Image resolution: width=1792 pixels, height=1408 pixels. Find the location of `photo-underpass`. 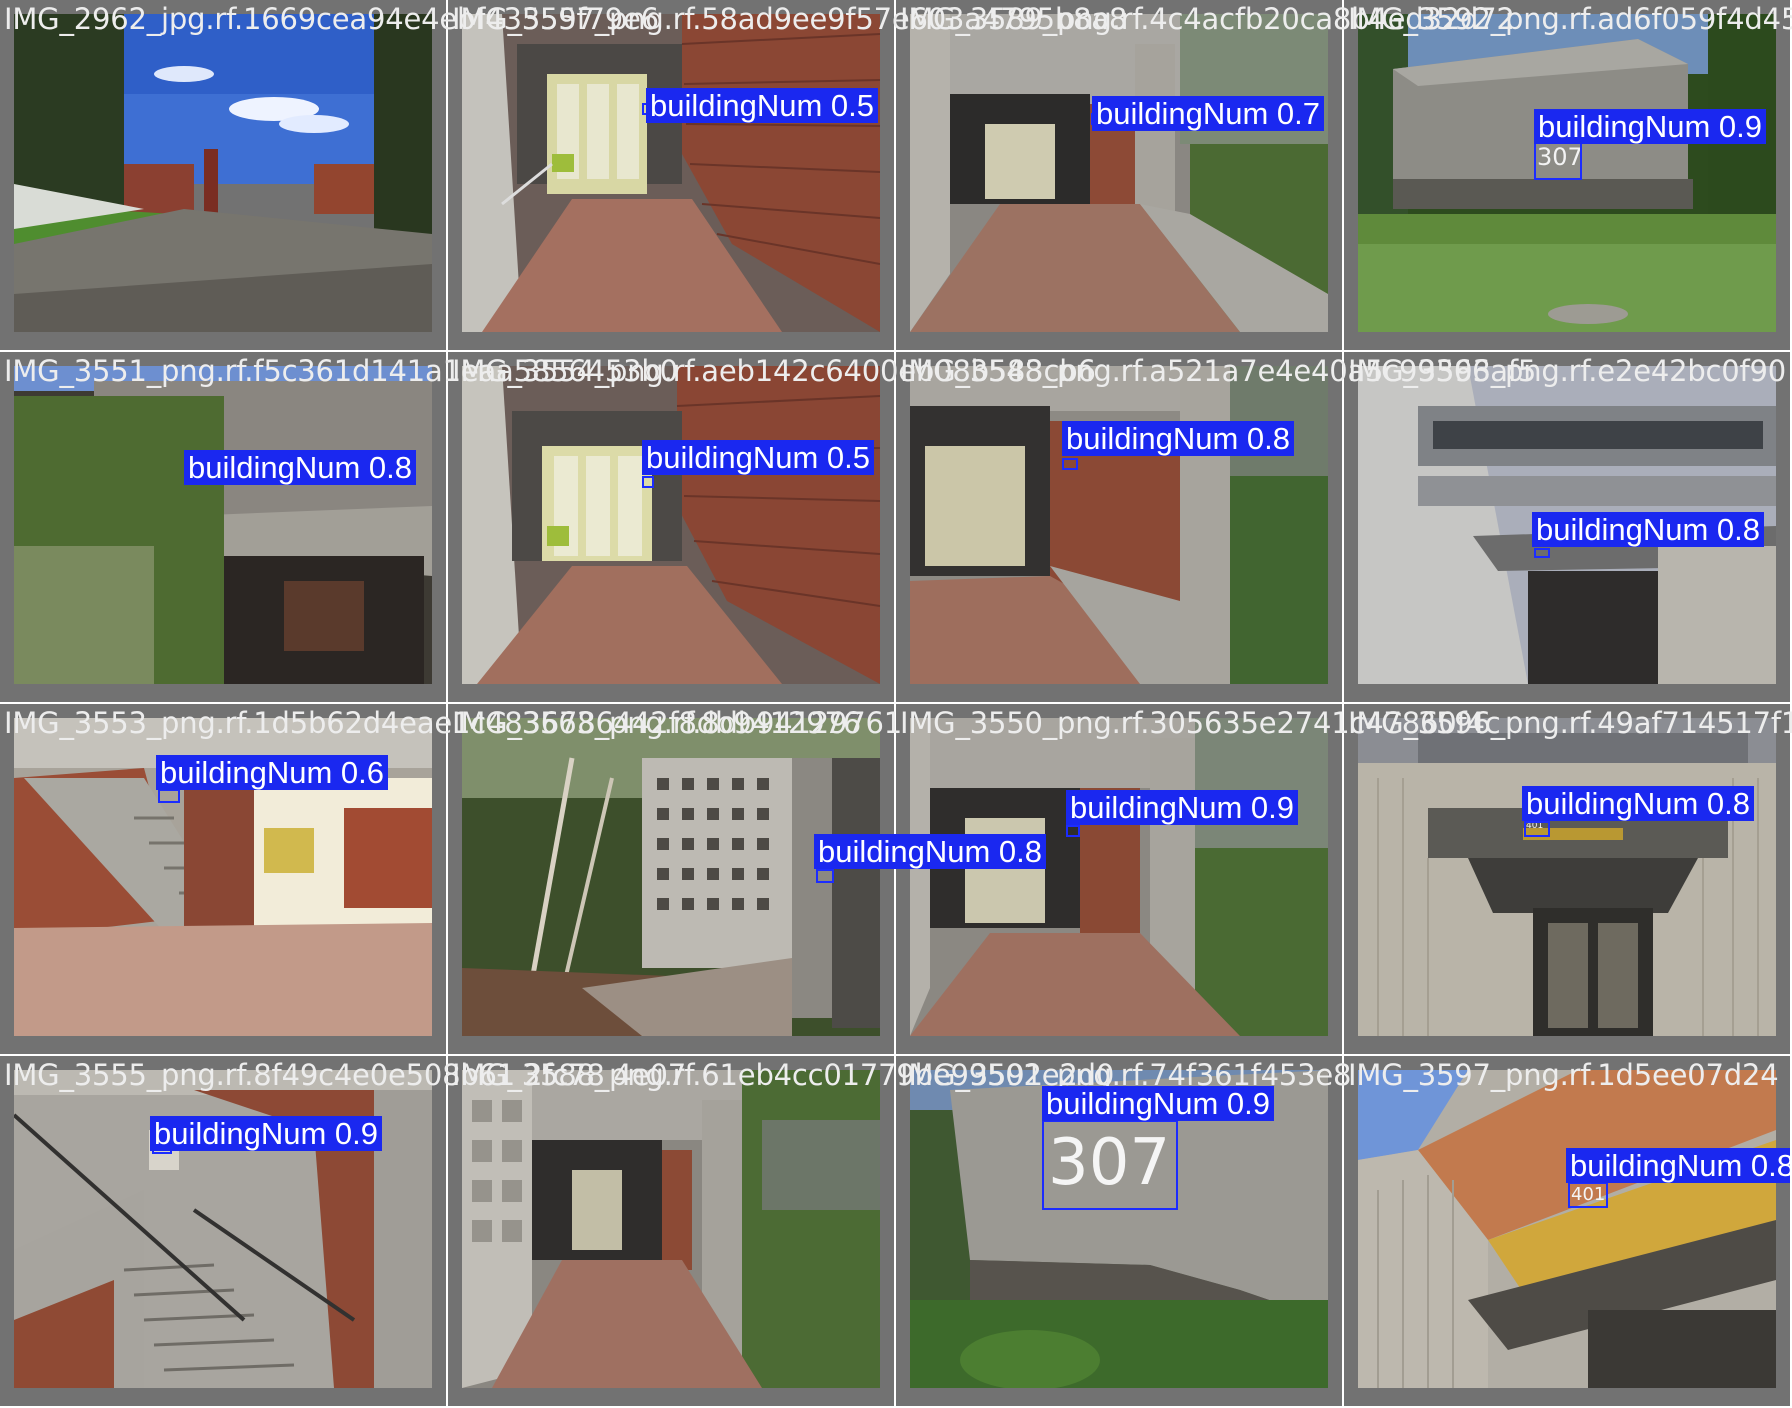

photo-underpass is located at coordinates (223, 525).